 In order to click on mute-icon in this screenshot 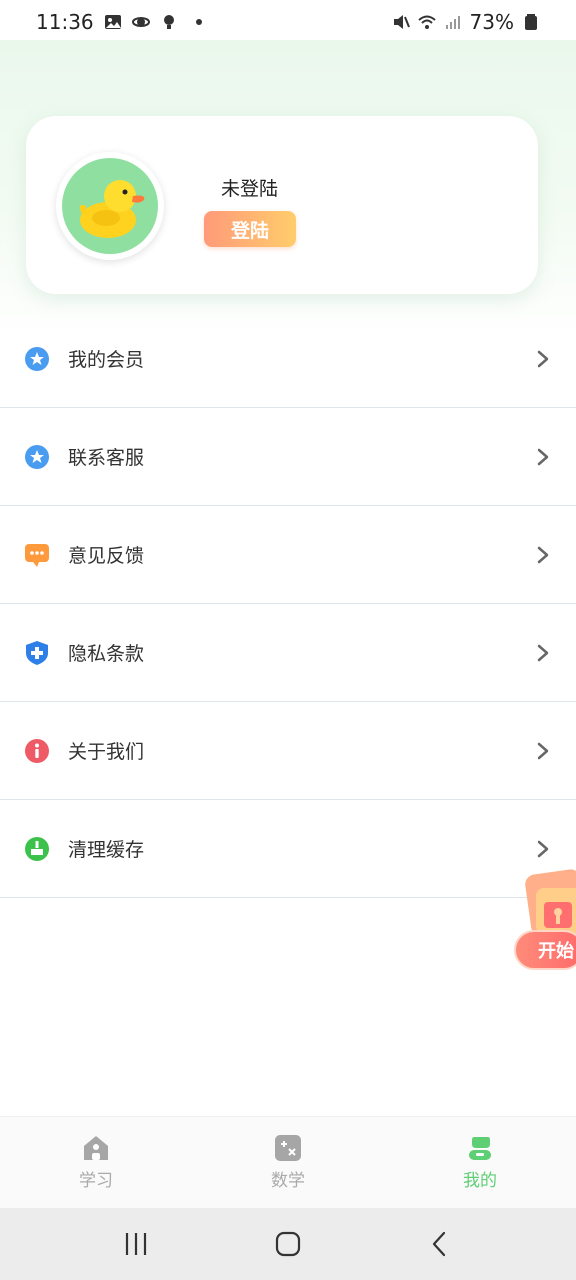, I will do `click(401, 22)`.